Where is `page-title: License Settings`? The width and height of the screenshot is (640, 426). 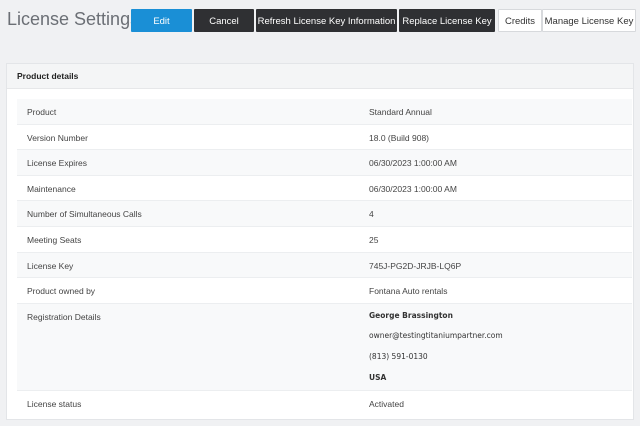
page-title: License Settings is located at coordinates (73, 19).